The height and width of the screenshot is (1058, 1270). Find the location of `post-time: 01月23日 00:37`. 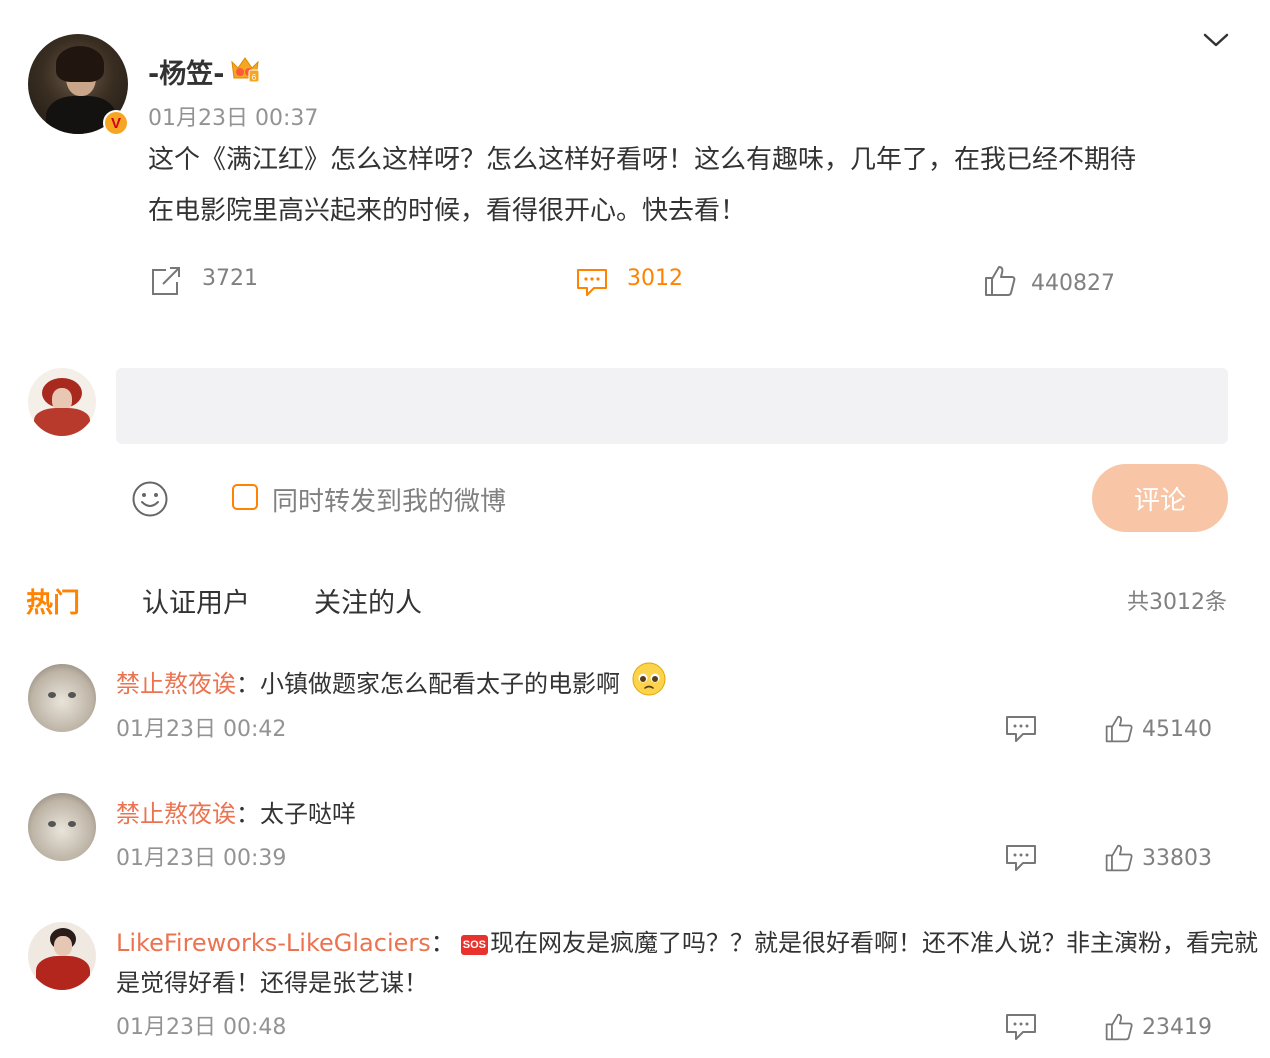

post-time: 01月23日 00:37 is located at coordinates (233, 116).